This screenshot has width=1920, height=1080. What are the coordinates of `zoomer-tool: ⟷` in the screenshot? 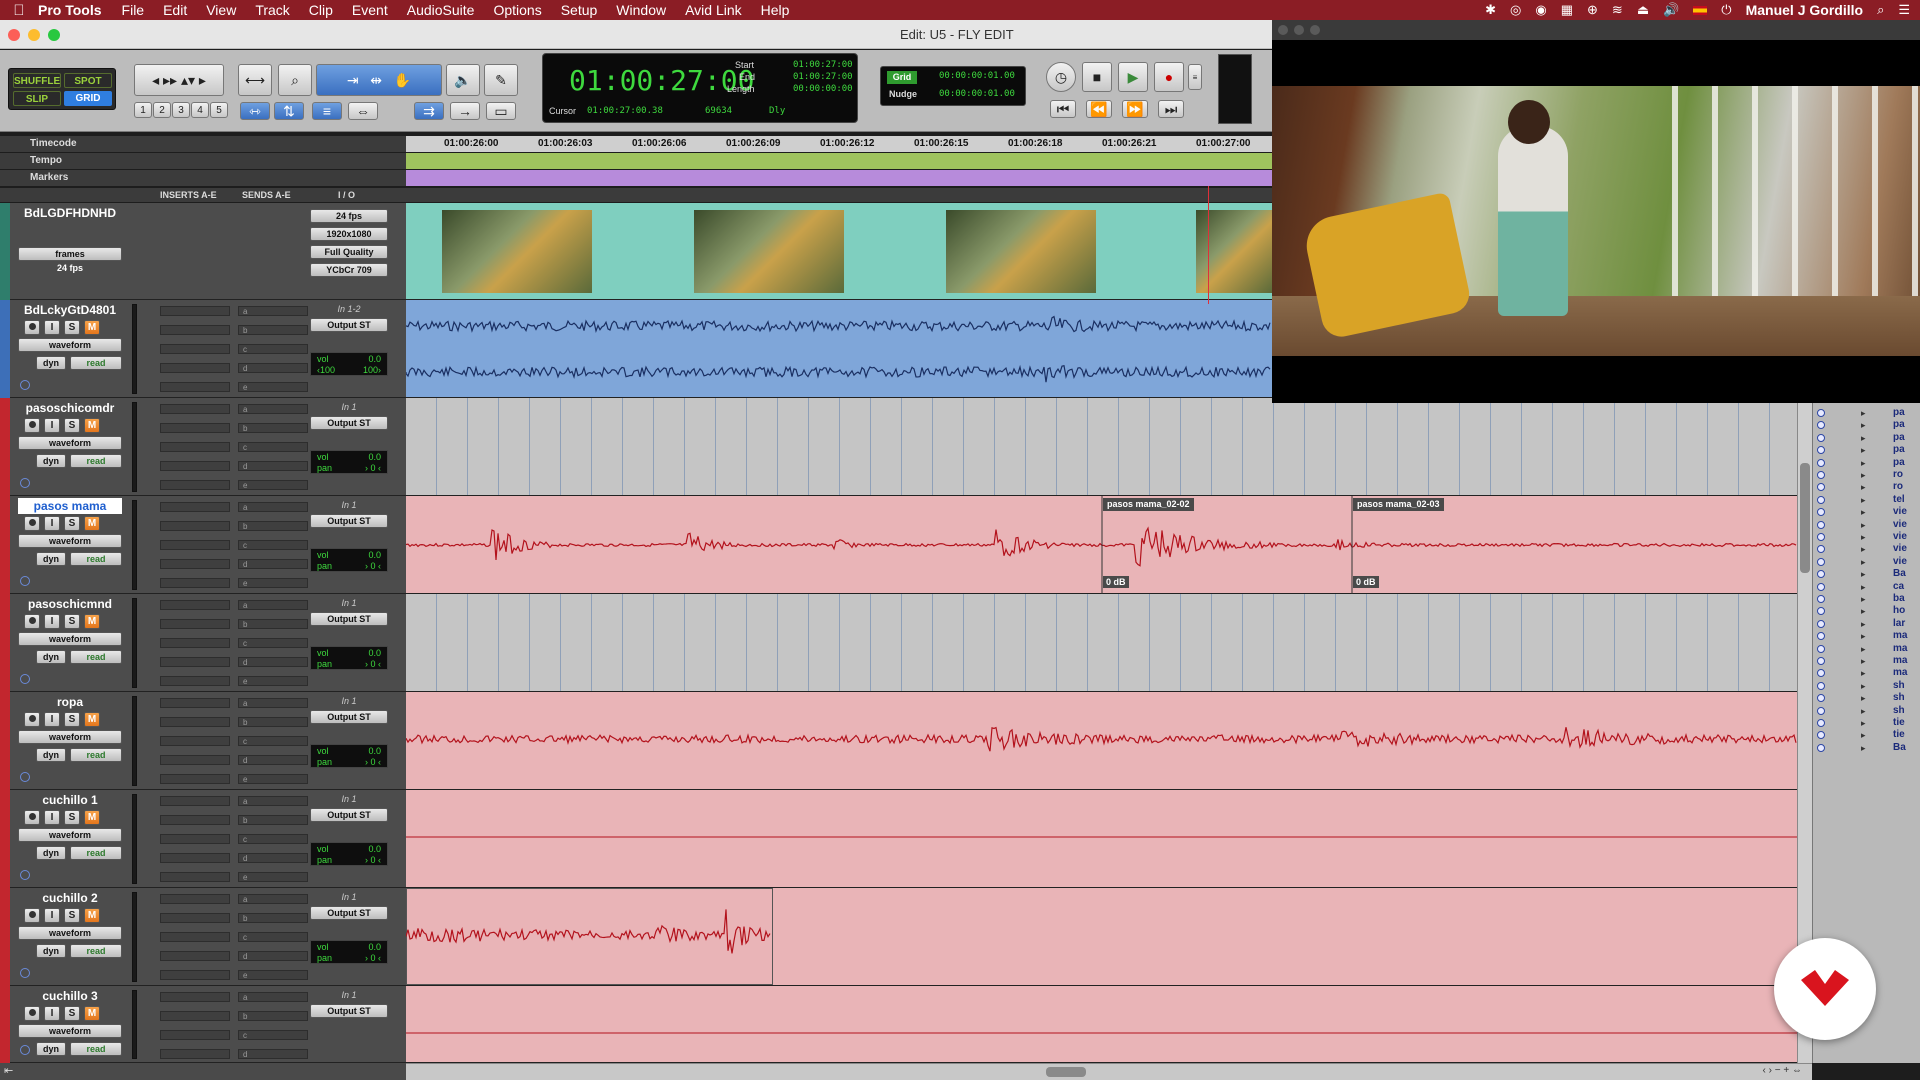 It's located at (255, 80).